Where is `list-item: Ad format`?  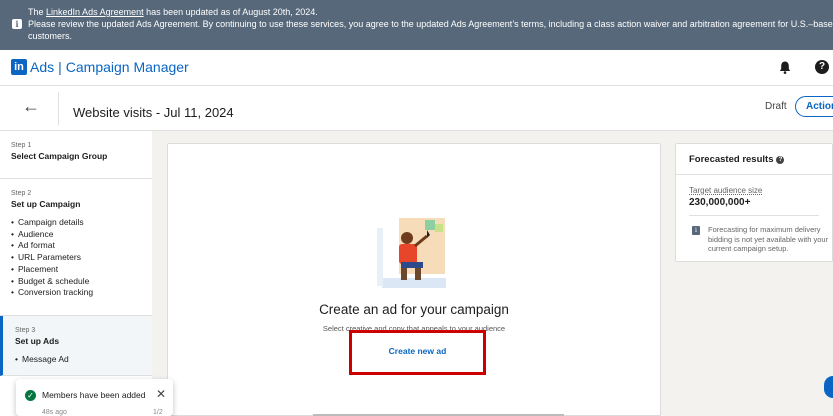
list-item: Ad format is located at coordinates (76, 246).